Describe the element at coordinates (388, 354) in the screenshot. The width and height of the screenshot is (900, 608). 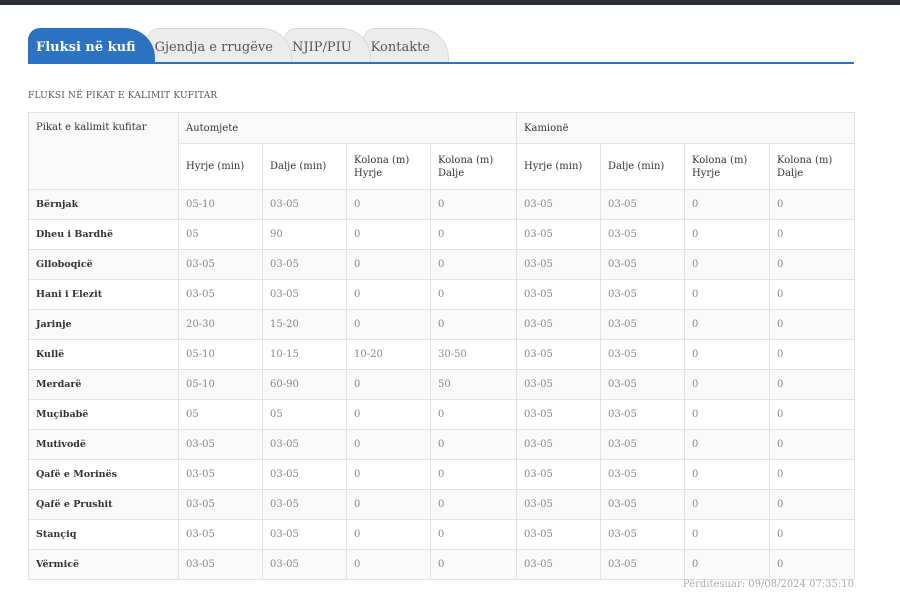
I see `table-cell: 10-20` at that location.